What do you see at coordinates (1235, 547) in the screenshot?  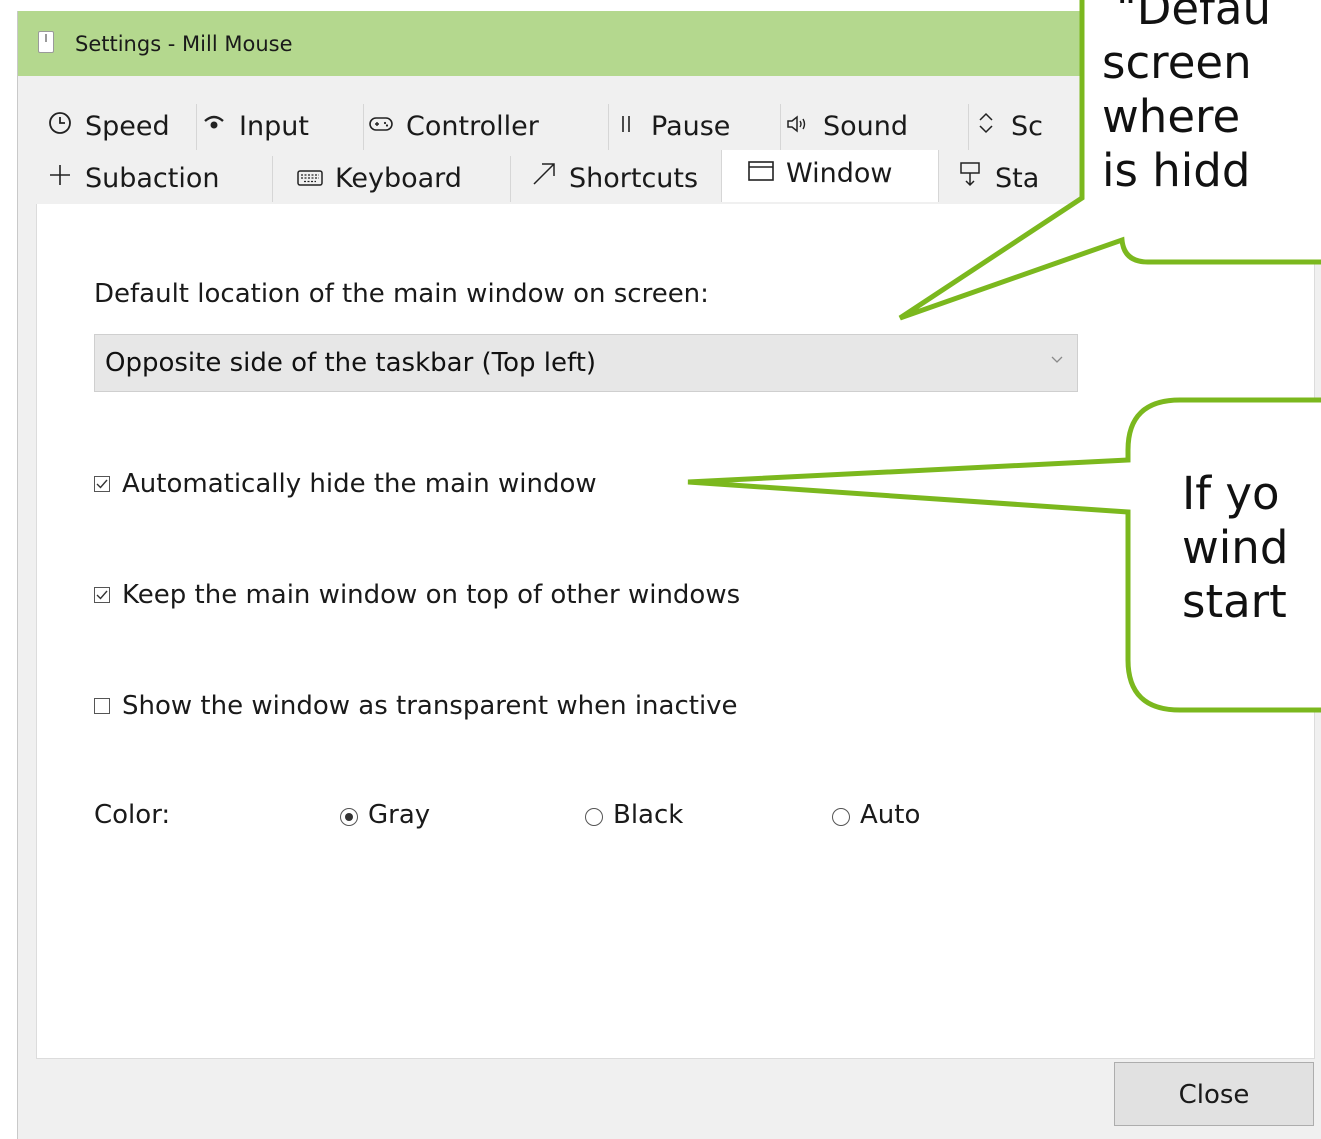 I see `callout-2-line-2: wind` at bounding box center [1235, 547].